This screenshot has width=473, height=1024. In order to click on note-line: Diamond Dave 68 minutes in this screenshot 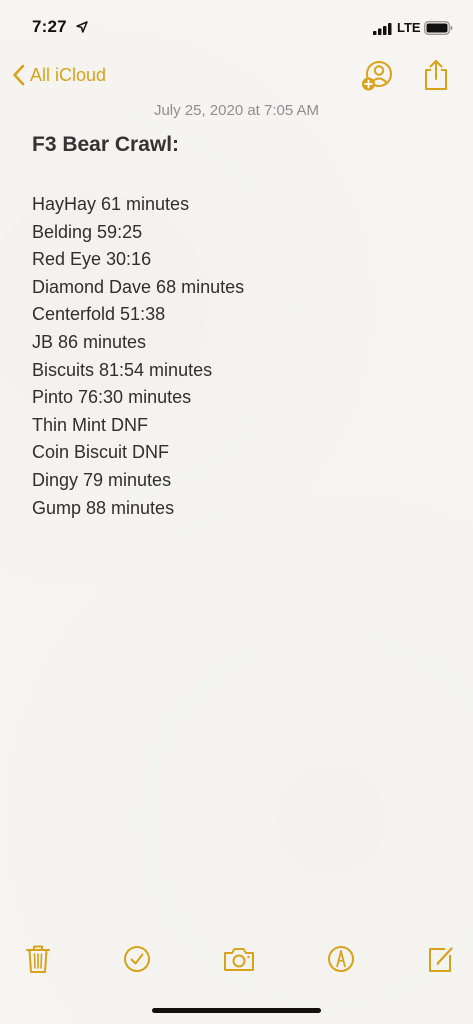, I will do `click(138, 286)`.